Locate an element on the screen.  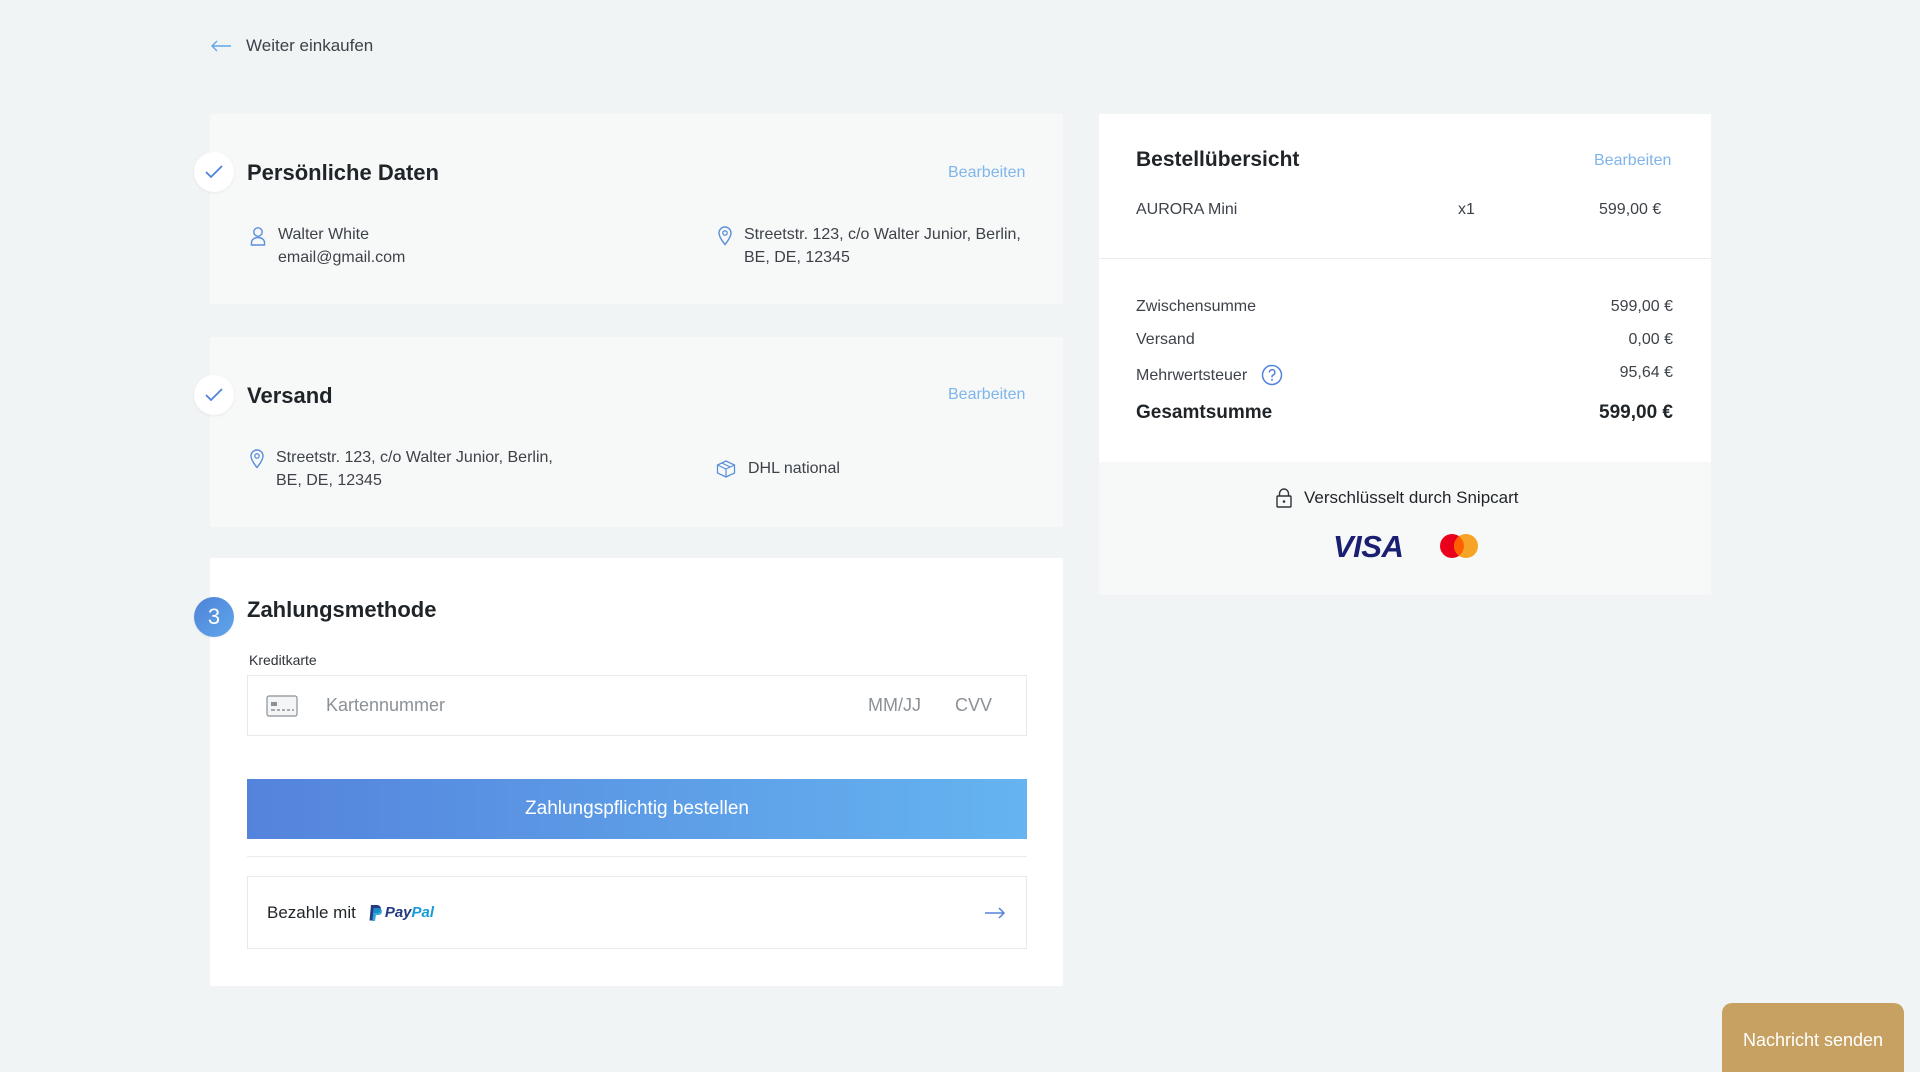
shipping-cost-label: Versand is located at coordinates (1165, 339).